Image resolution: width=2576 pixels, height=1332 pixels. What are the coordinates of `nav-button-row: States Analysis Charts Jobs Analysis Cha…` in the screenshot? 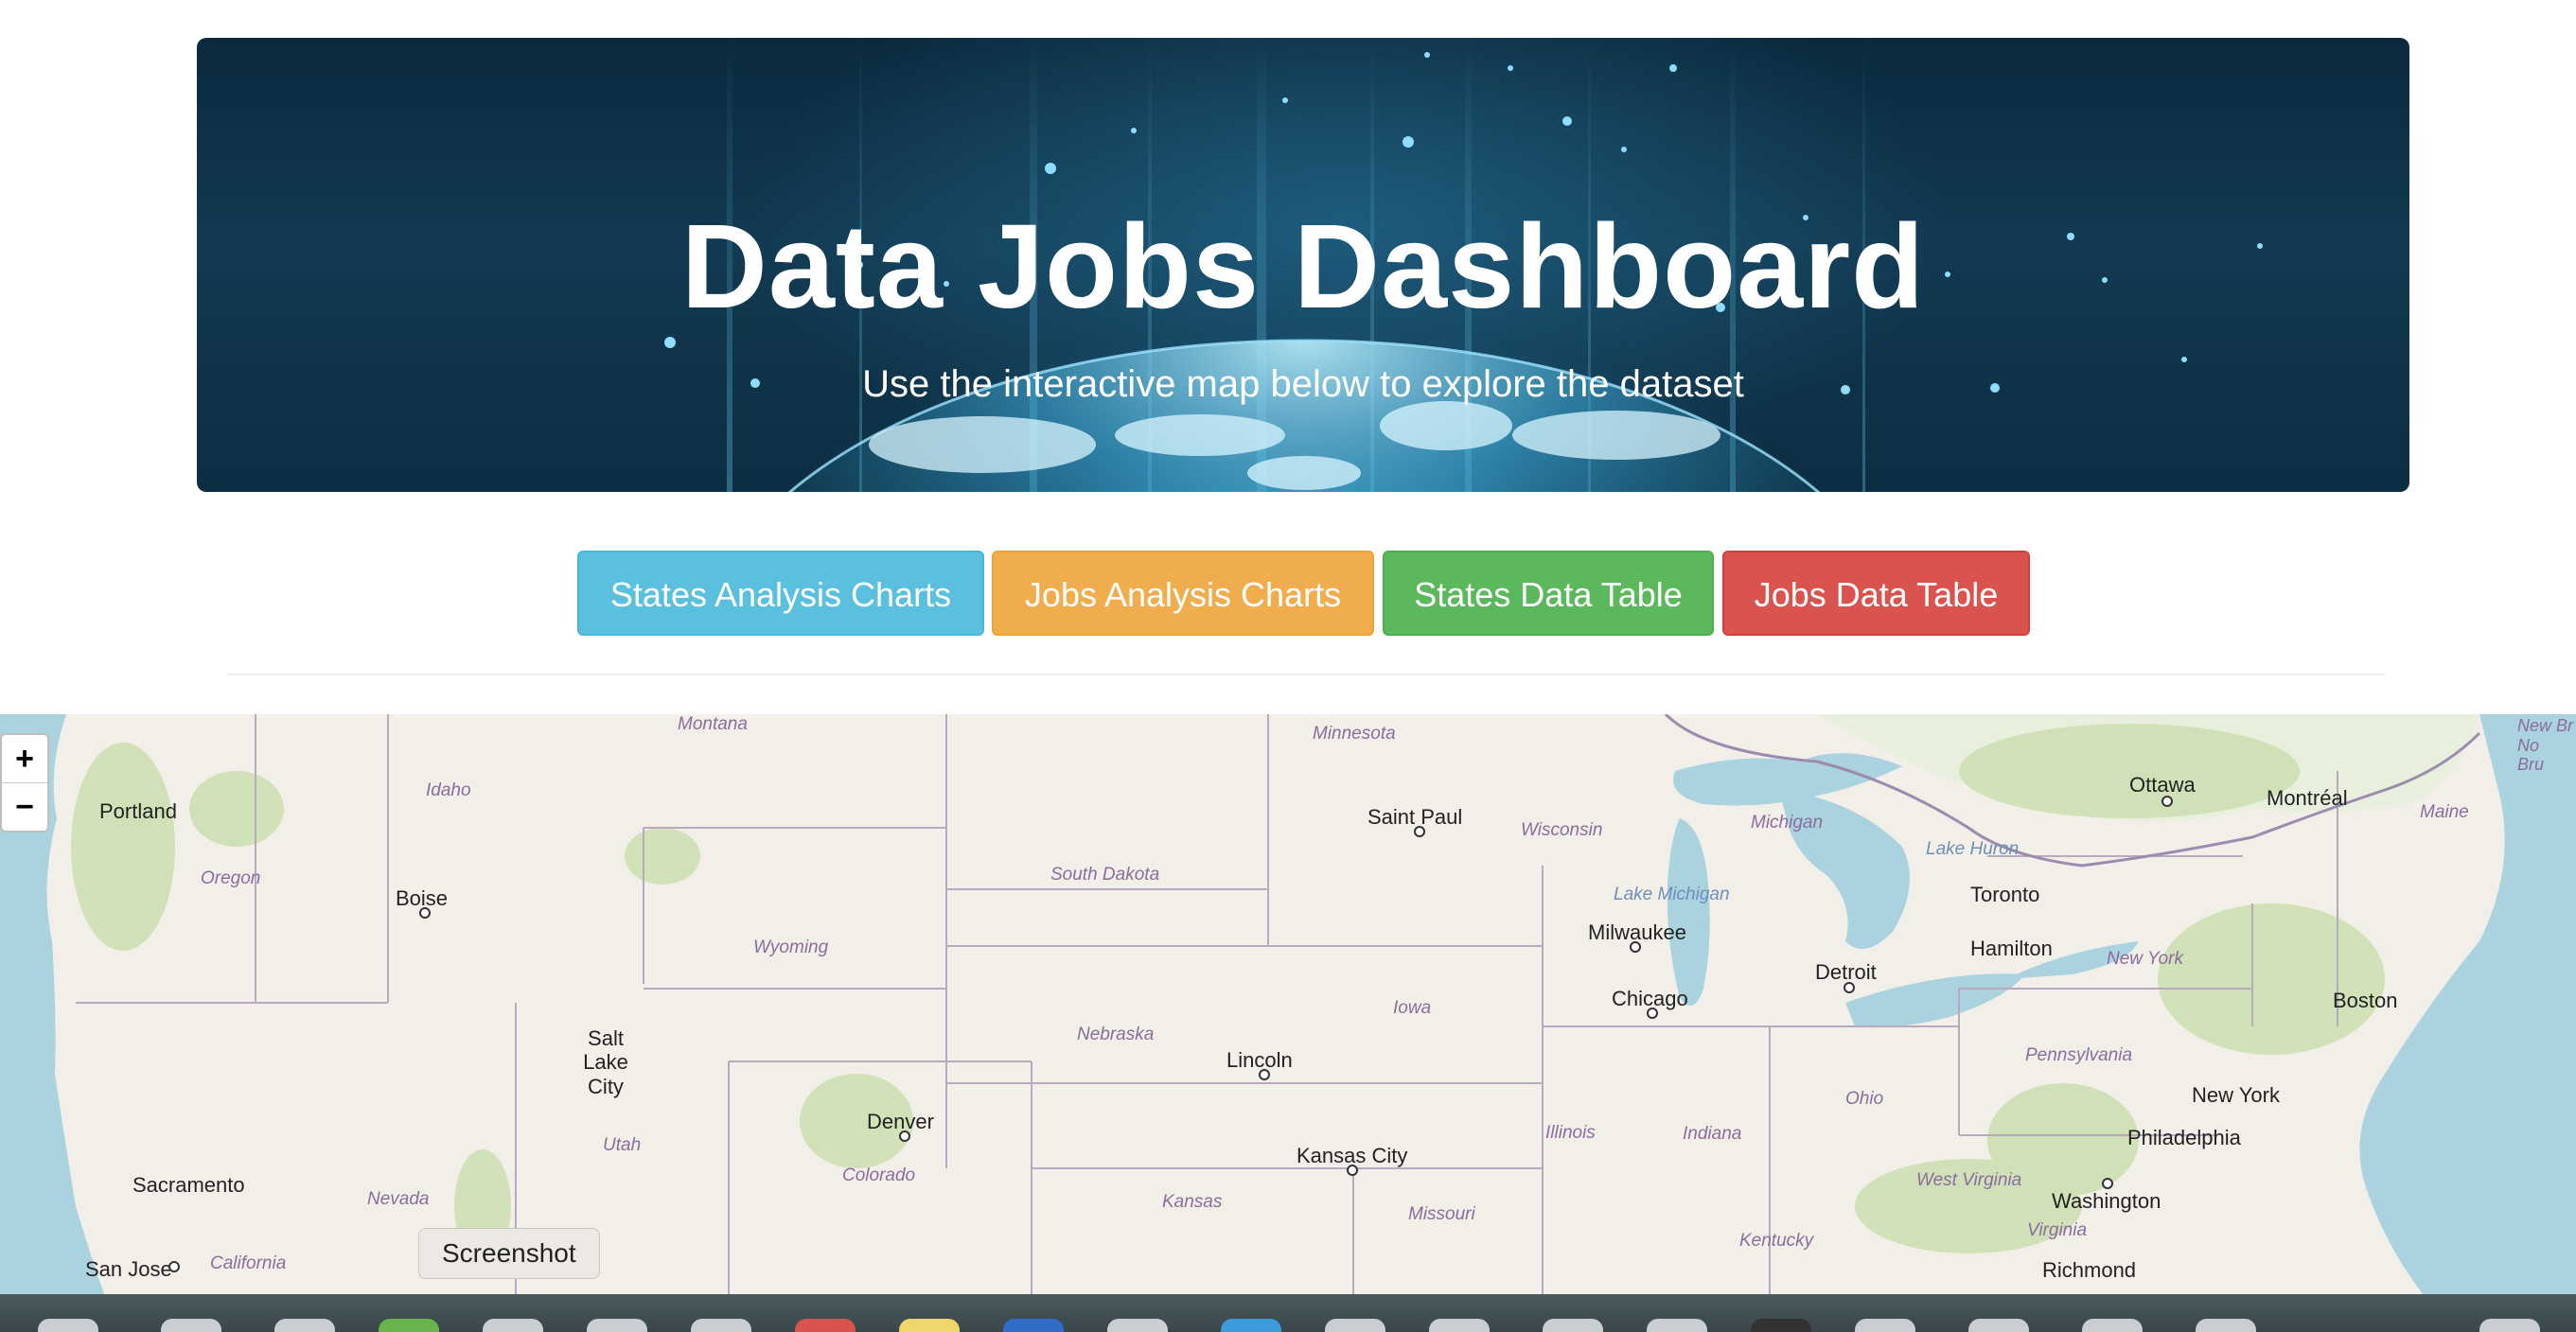 It's located at (1288, 593).